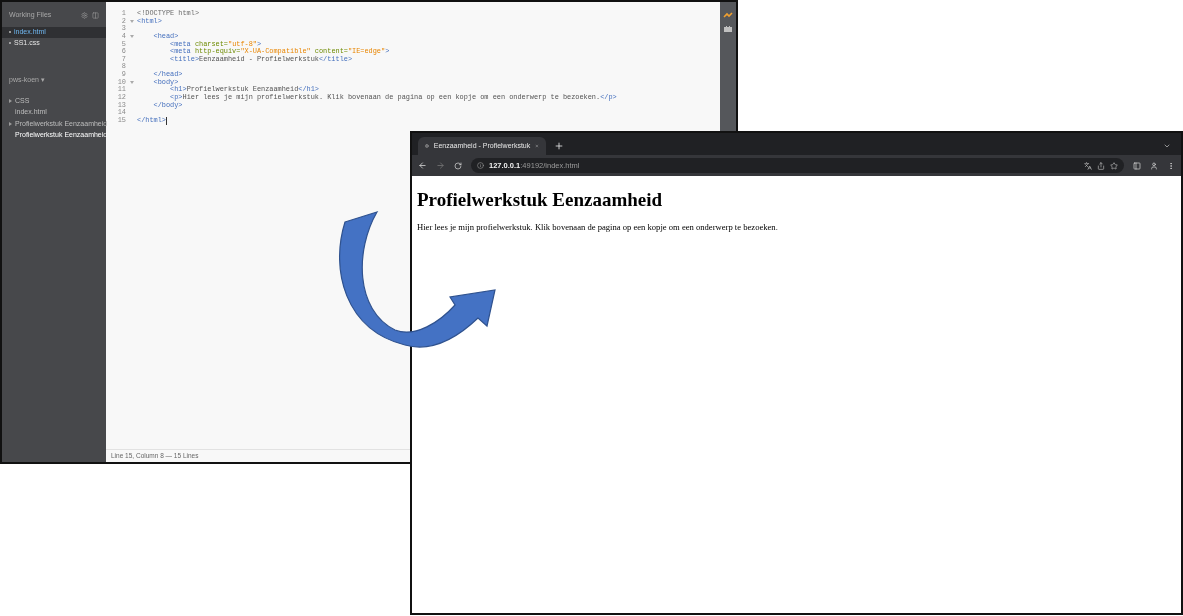 The width and height of the screenshot is (1183, 616). What do you see at coordinates (95, 15) in the screenshot?
I see `split-view-icon` at bounding box center [95, 15].